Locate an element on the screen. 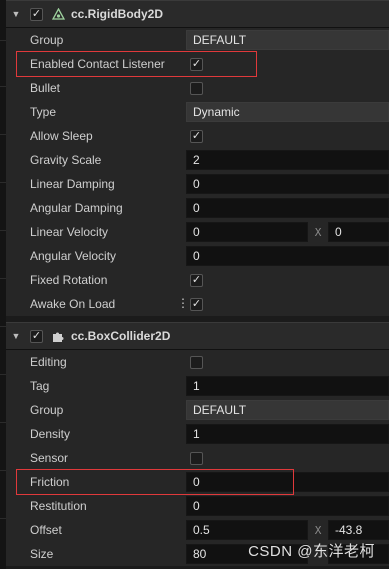 The image size is (389, 569). editing-checkbox is located at coordinates (196, 362).